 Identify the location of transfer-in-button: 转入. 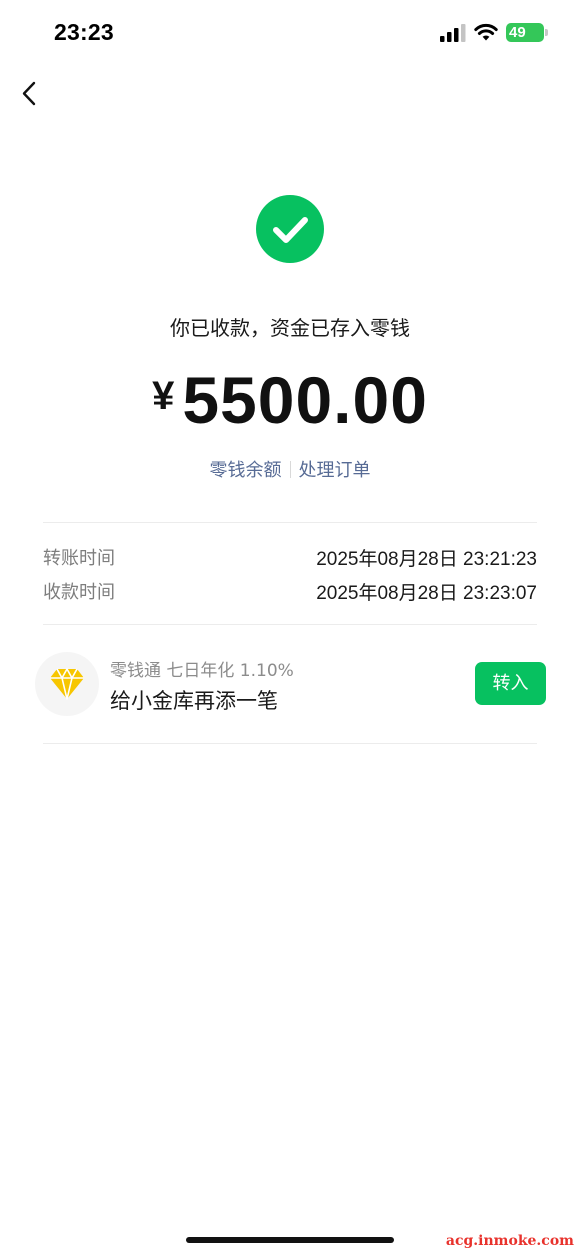
(510, 683).